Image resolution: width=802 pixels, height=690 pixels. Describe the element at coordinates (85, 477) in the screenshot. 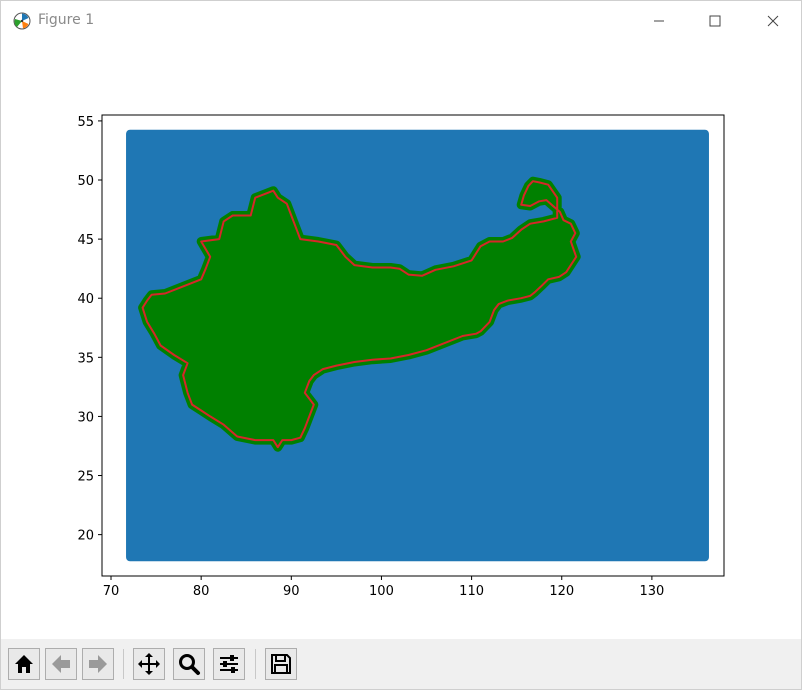

I see `y-tick-label: 25` at that location.